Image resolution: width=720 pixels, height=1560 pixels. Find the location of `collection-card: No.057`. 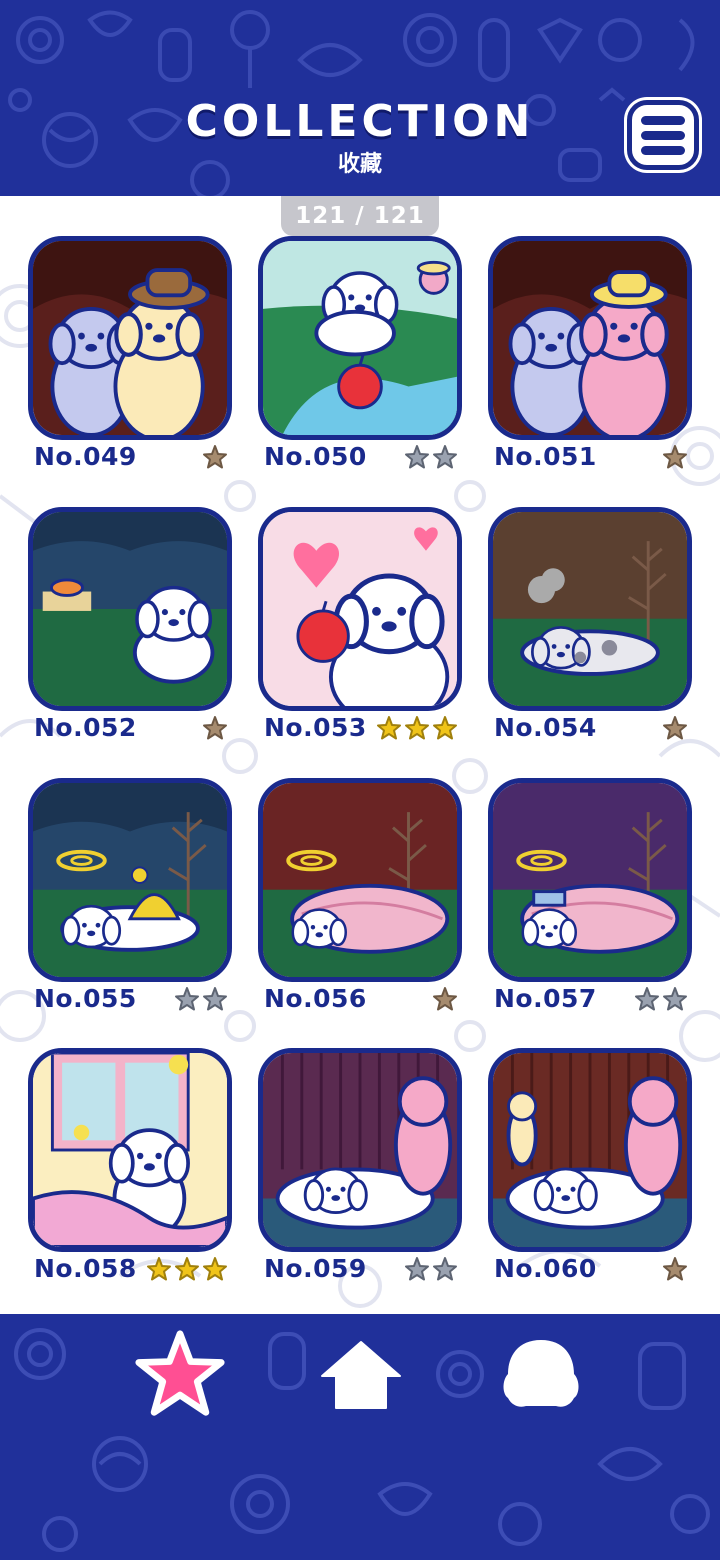

collection-card: No.057 is located at coordinates (590, 903).